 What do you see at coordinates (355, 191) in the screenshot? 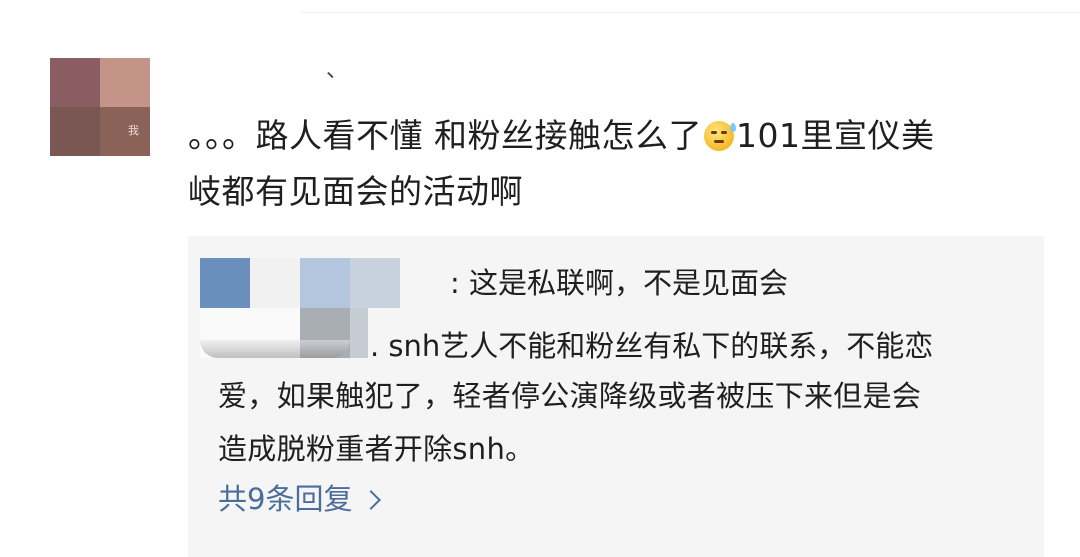
I see `comment-line-2: 岐都有见面会的活动啊` at bounding box center [355, 191].